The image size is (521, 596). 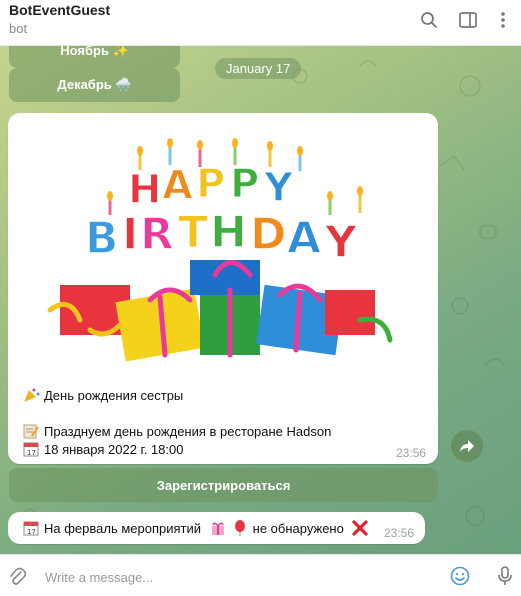 What do you see at coordinates (258, 68) in the screenshot?
I see `date-separator: January 17` at bounding box center [258, 68].